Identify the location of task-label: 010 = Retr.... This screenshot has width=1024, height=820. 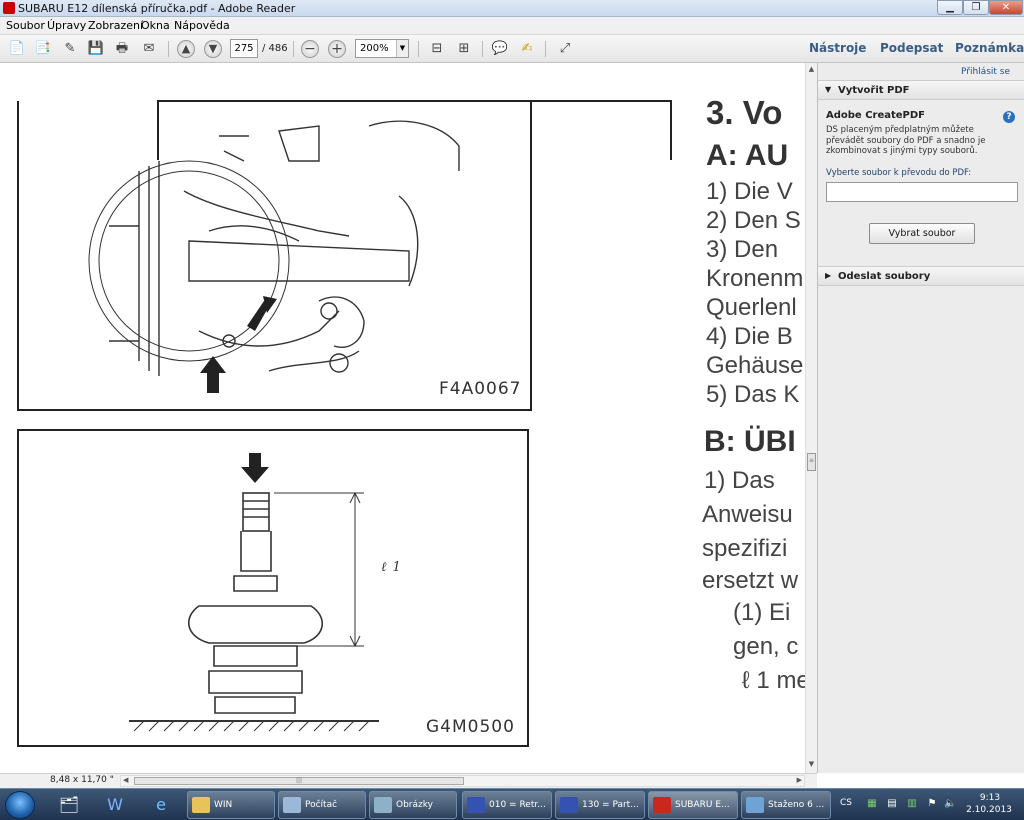
(517, 805).